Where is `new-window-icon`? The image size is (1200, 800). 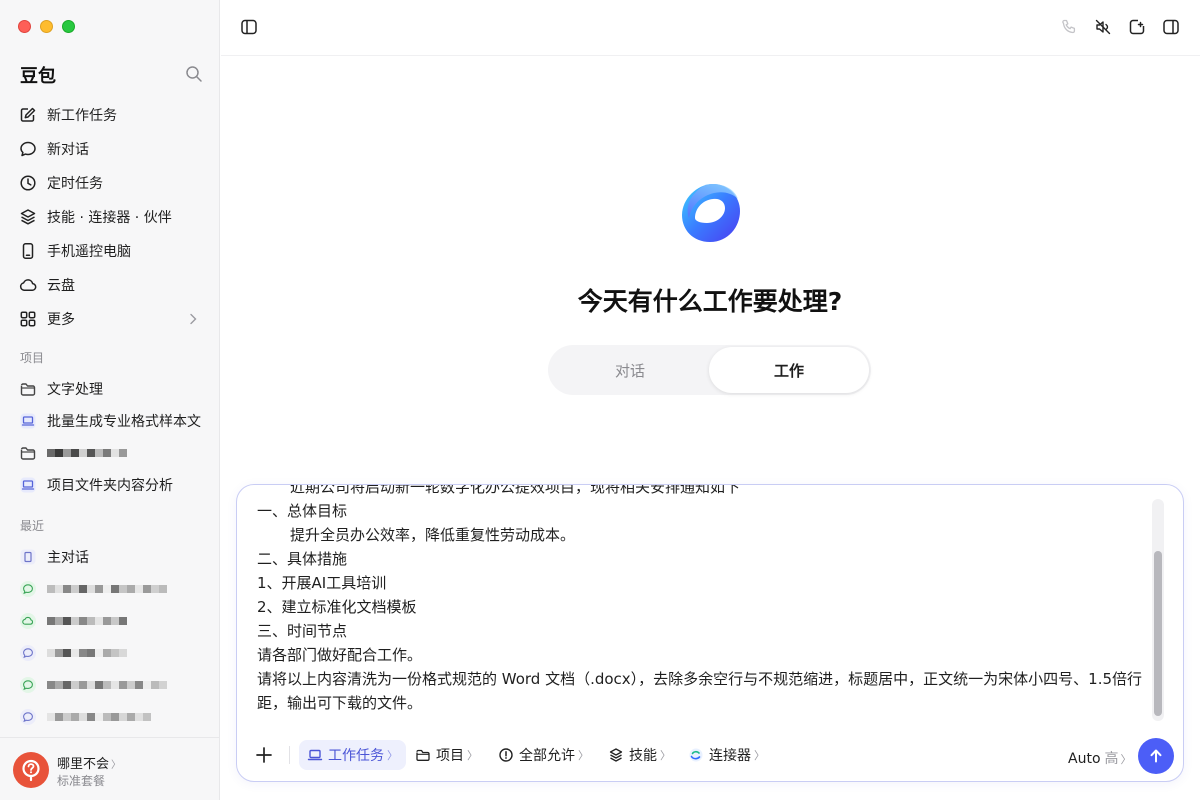 new-window-icon is located at coordinates (1137, 27).